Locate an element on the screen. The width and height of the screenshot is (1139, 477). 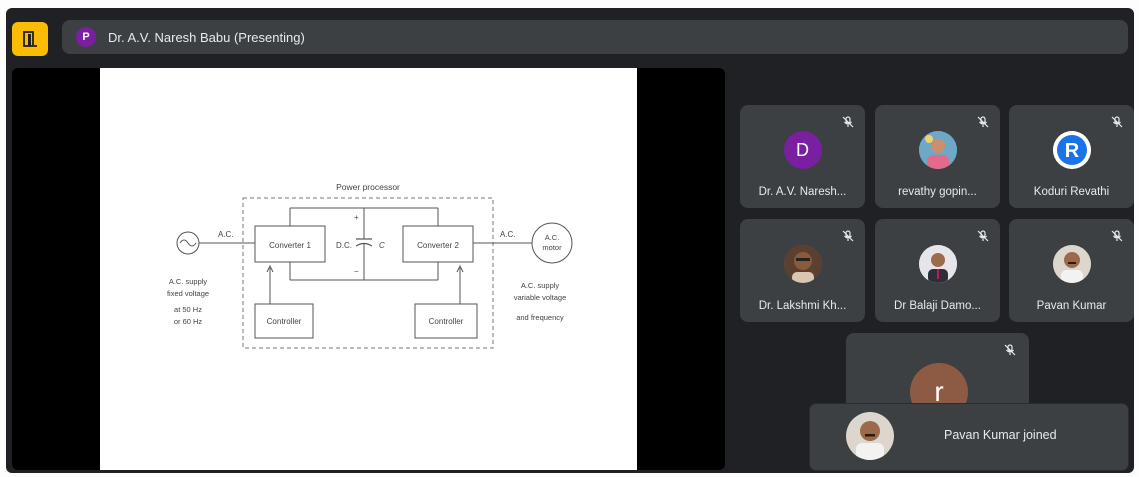
power-processor-label: Power processor is located at coordinates (368, 187).